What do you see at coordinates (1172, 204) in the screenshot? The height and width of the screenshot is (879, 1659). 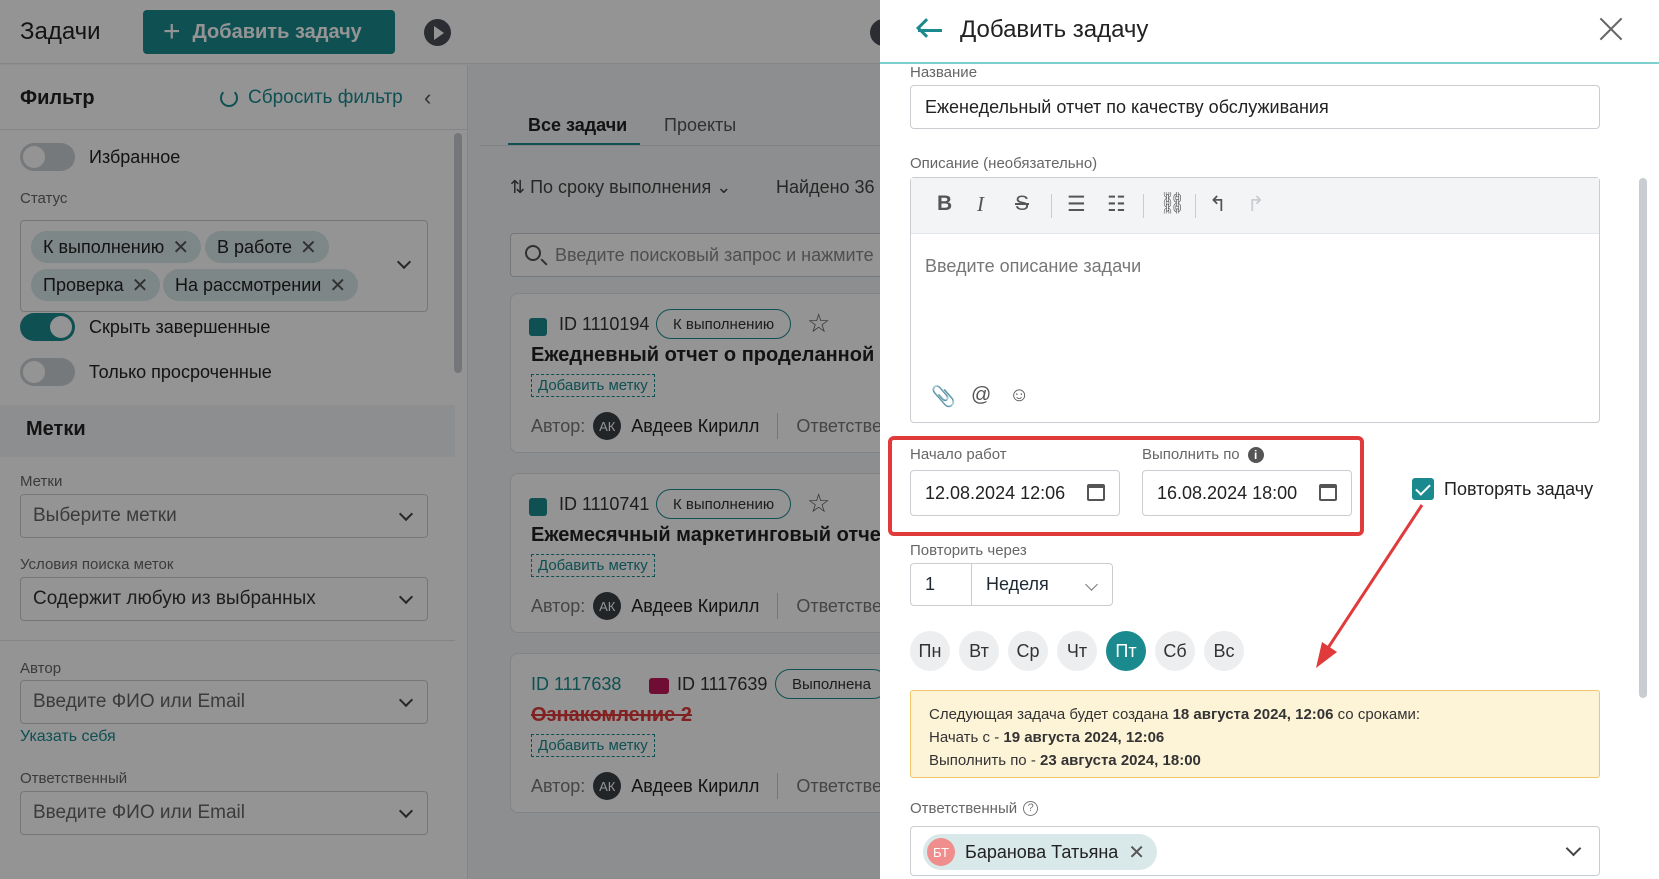 I see `link-icon: ⛓` at bounding box center [1172, 204].